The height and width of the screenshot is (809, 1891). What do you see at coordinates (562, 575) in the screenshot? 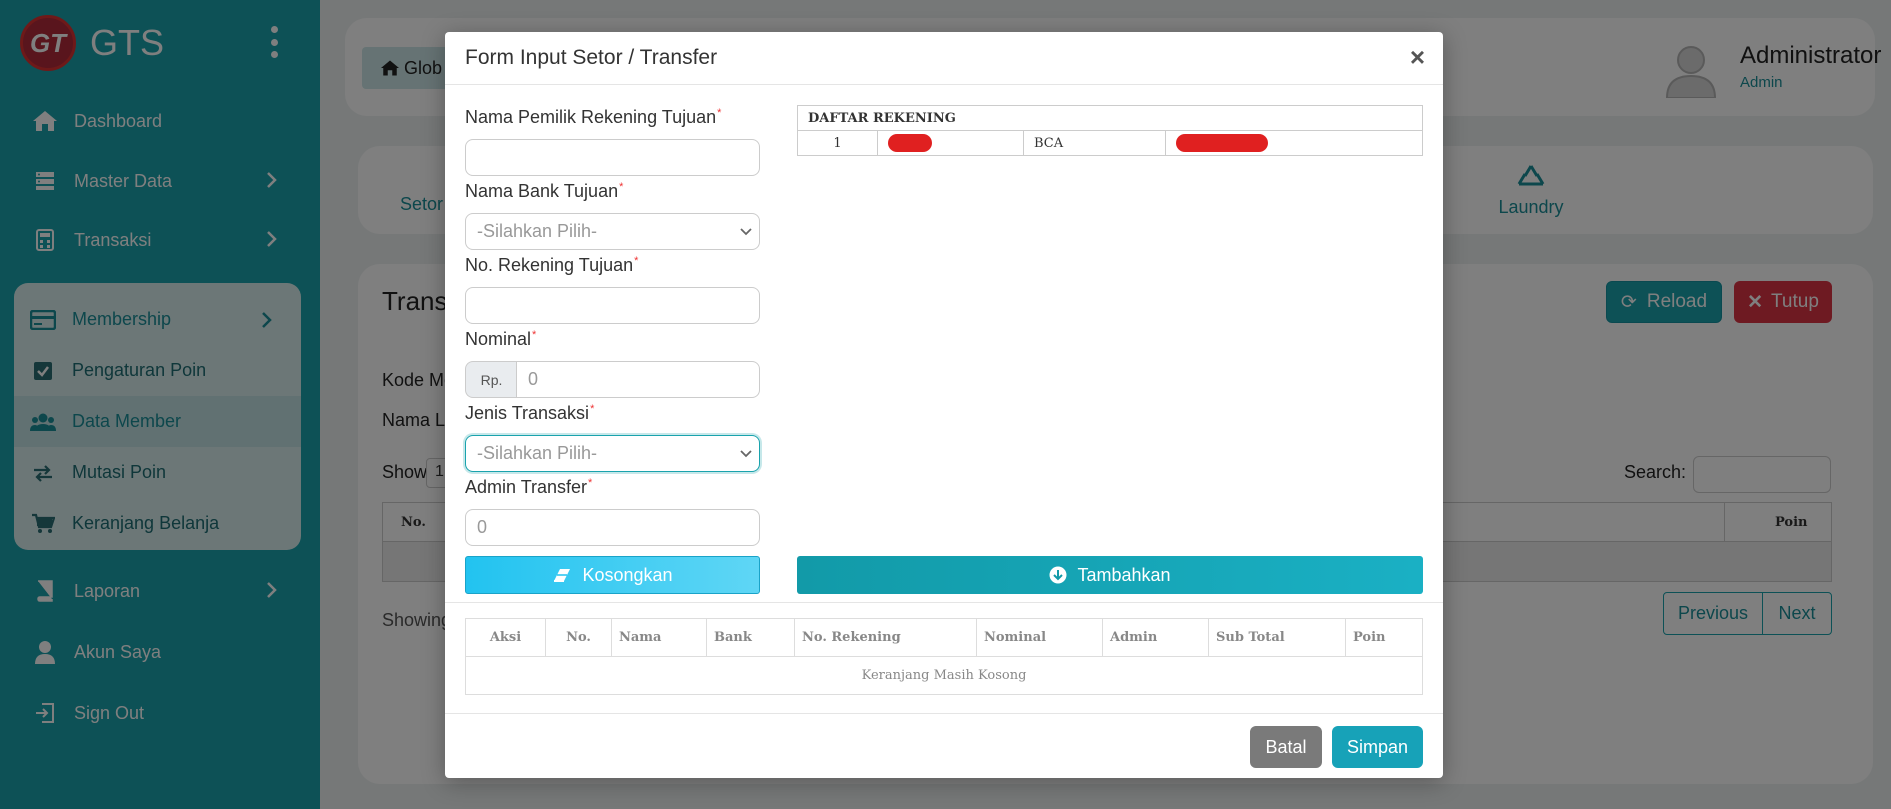
I see `eraser-icon` at bounding box center [562, 575].